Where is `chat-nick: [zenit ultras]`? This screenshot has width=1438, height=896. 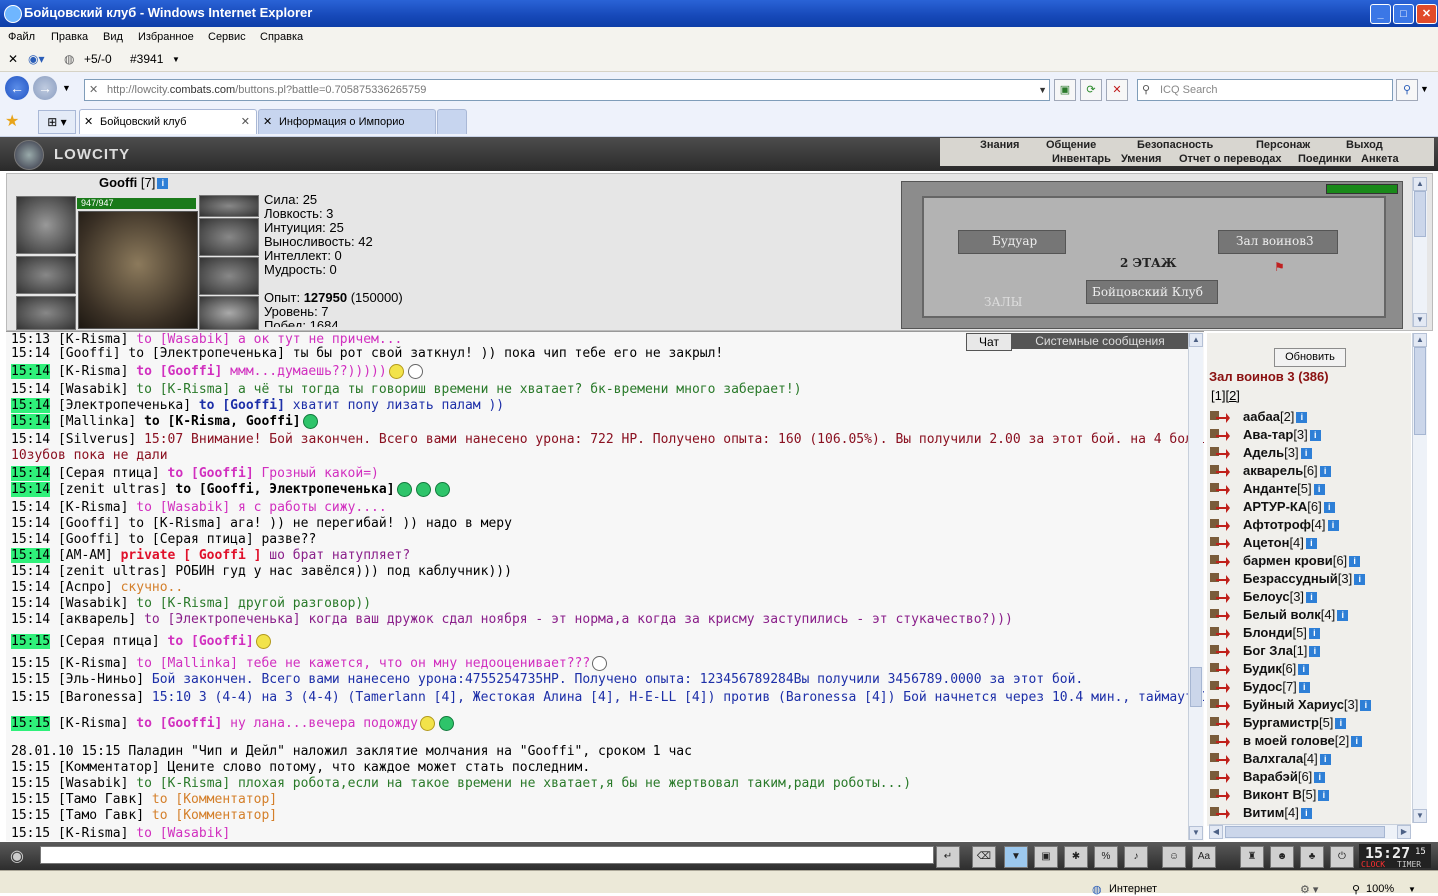
chat-nick: [zenit ultras] is located at coordinates (113, 489).